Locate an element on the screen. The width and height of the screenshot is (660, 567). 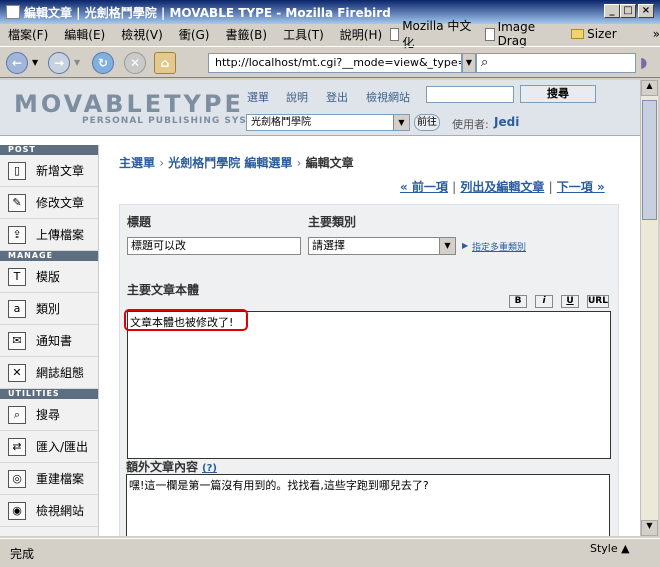
sidebar-item-search: ⌕ 搜尋 is located at coordinates (49, 415).